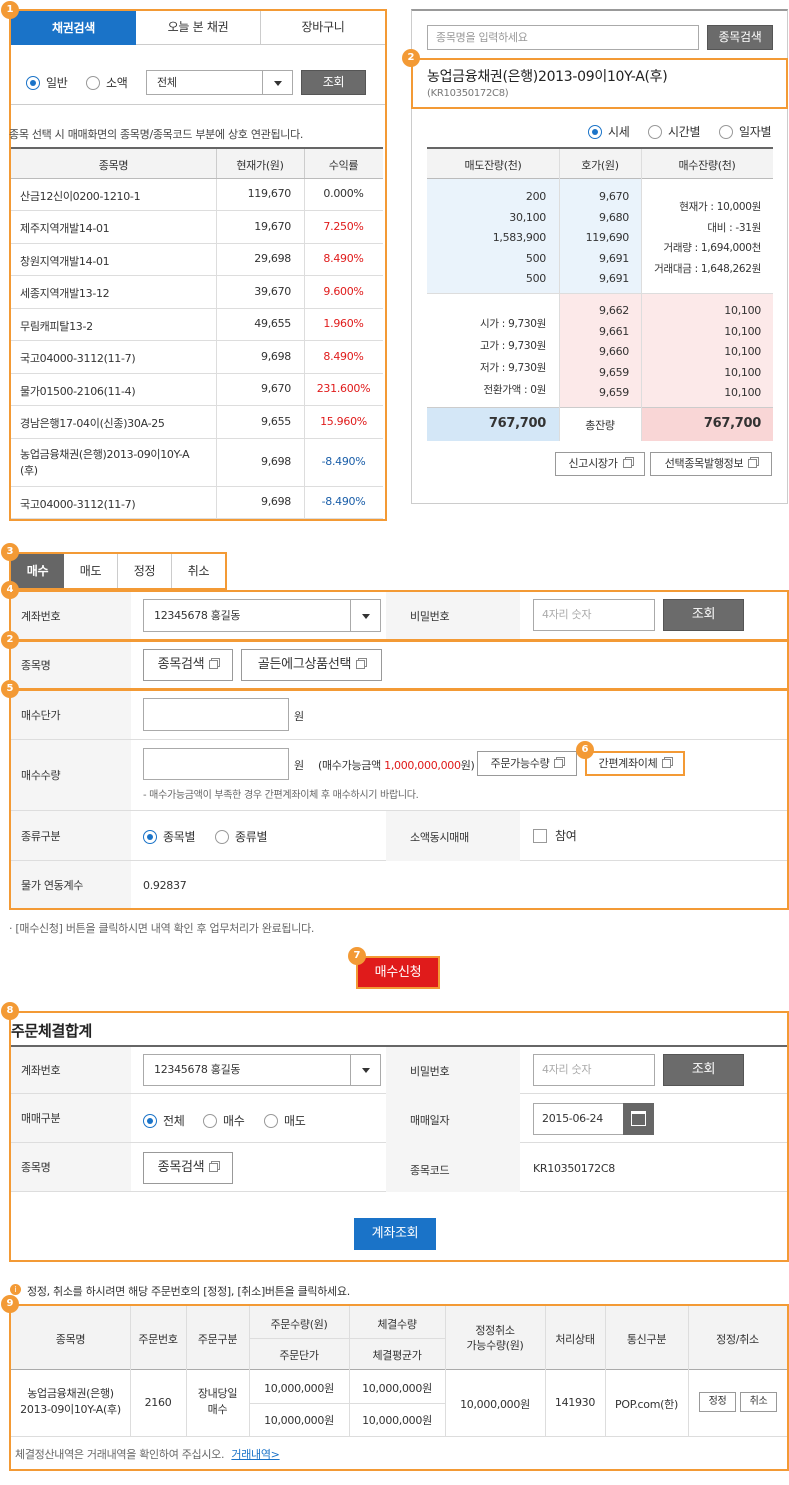 The width and height of the screenshot is (789, 1485). I want to click on radio-quote: 시세, so click(609, 131).